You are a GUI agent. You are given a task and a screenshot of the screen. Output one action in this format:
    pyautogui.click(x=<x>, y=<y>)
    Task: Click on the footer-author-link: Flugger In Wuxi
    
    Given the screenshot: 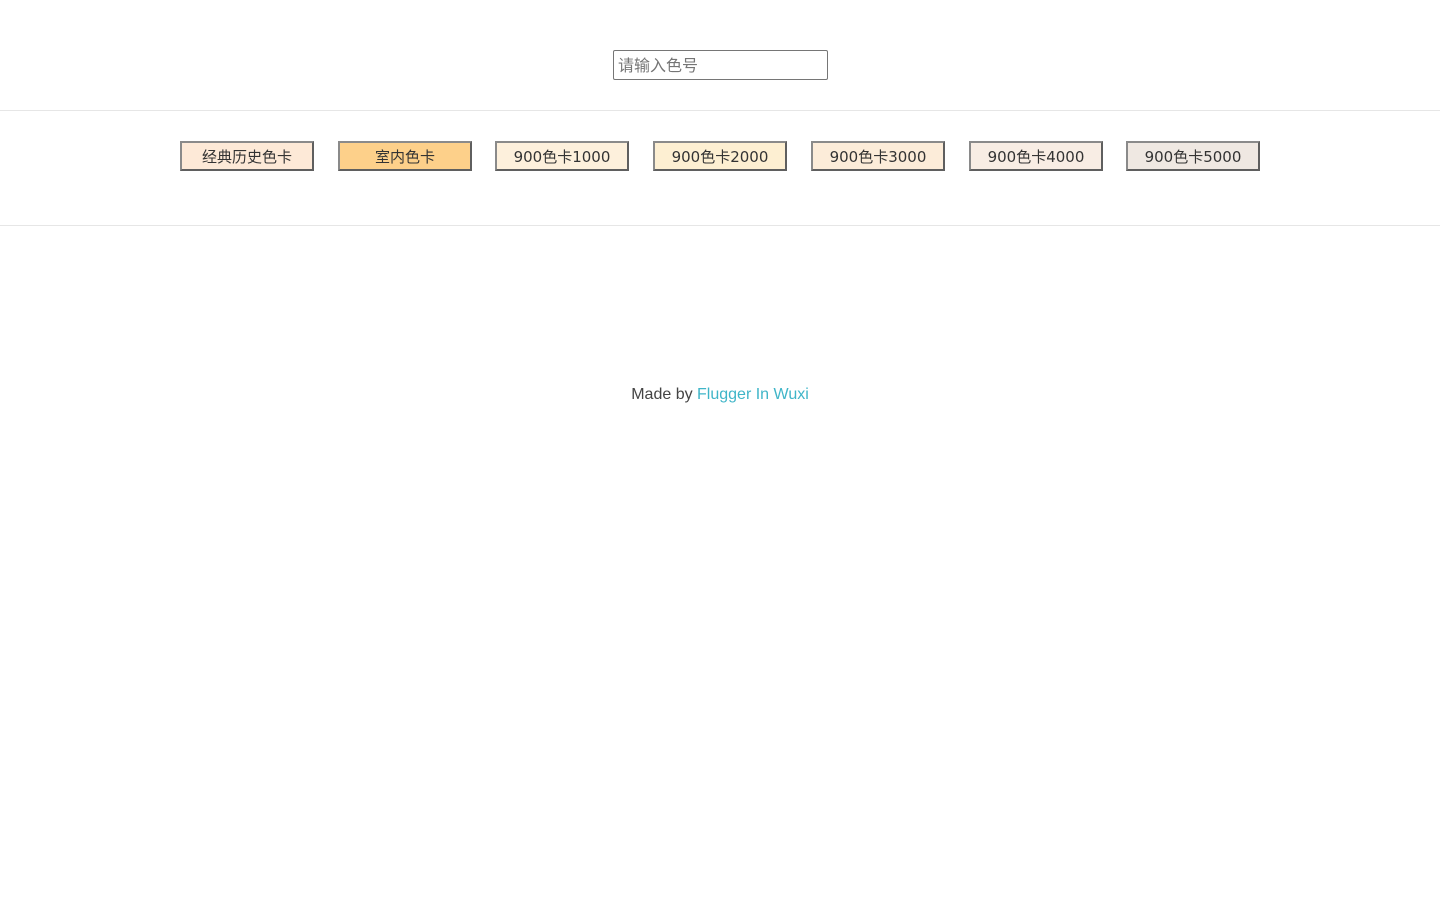 What is the action you would take?
    pyautogui.click(x=753, y=394)
    